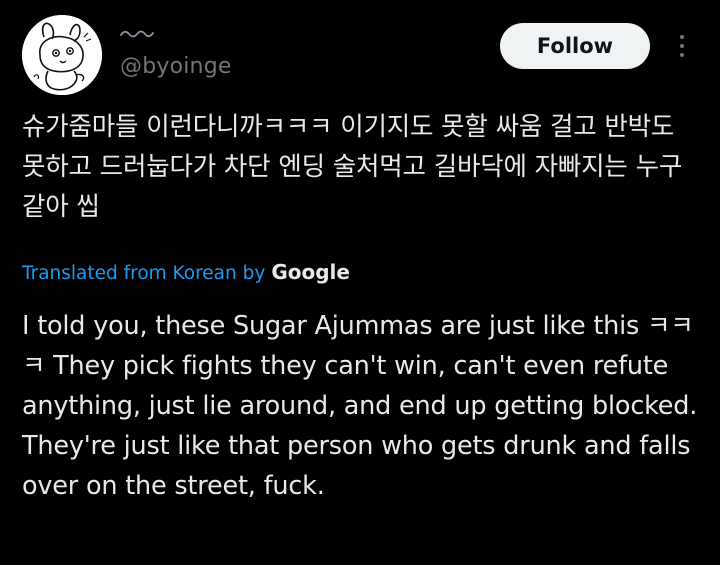 This screenshot has width=720, height=565. Describe the element at coordinates (176, 66) in the screenshot. I see `author-handle: @byoinge` at that location.